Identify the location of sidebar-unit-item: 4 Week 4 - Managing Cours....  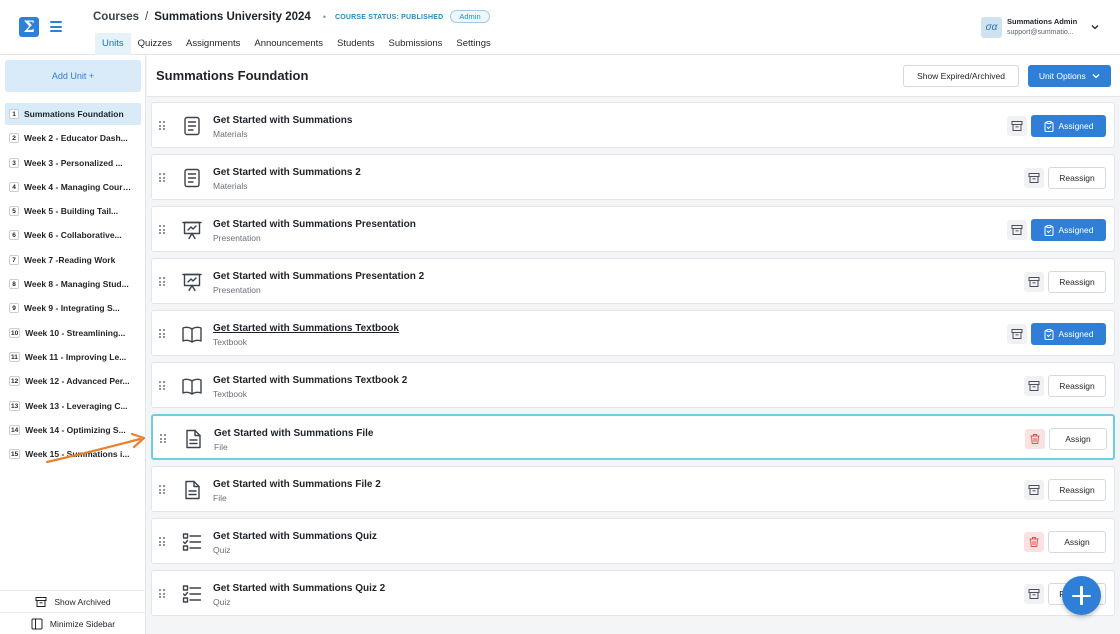
(73, 187).